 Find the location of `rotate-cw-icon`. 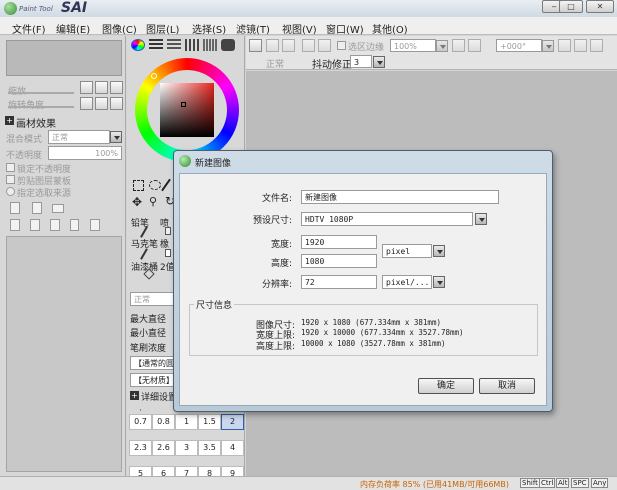

rotate-cw-icon is located at coordinates (580, 45).